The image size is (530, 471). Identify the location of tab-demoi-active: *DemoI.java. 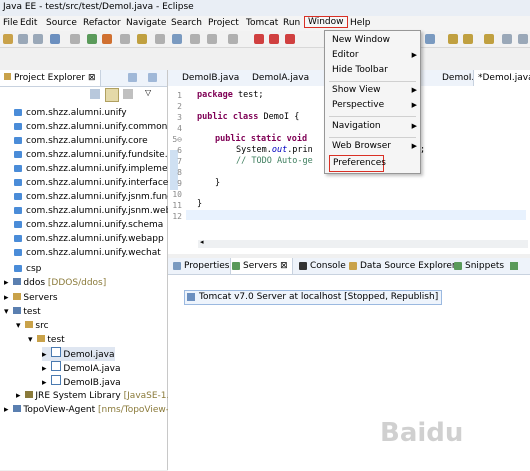
(501, 78).